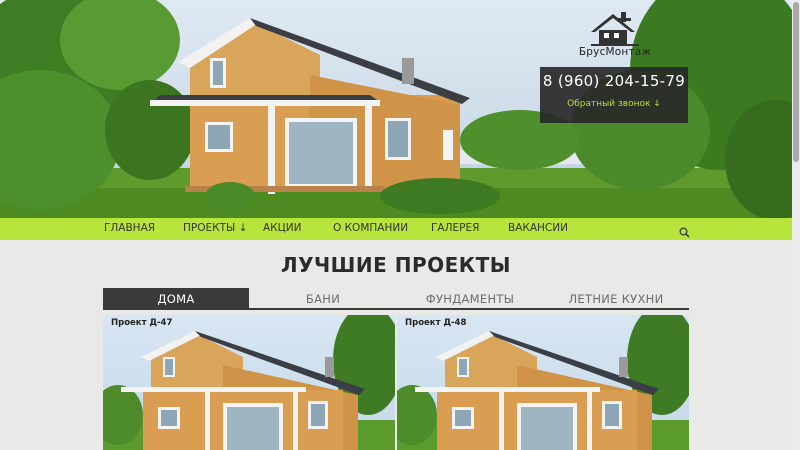  Describe the element at coordinates (370, 228) in the screenshot. I see `nav-item-about: О КОМПАНИИ` at that location.